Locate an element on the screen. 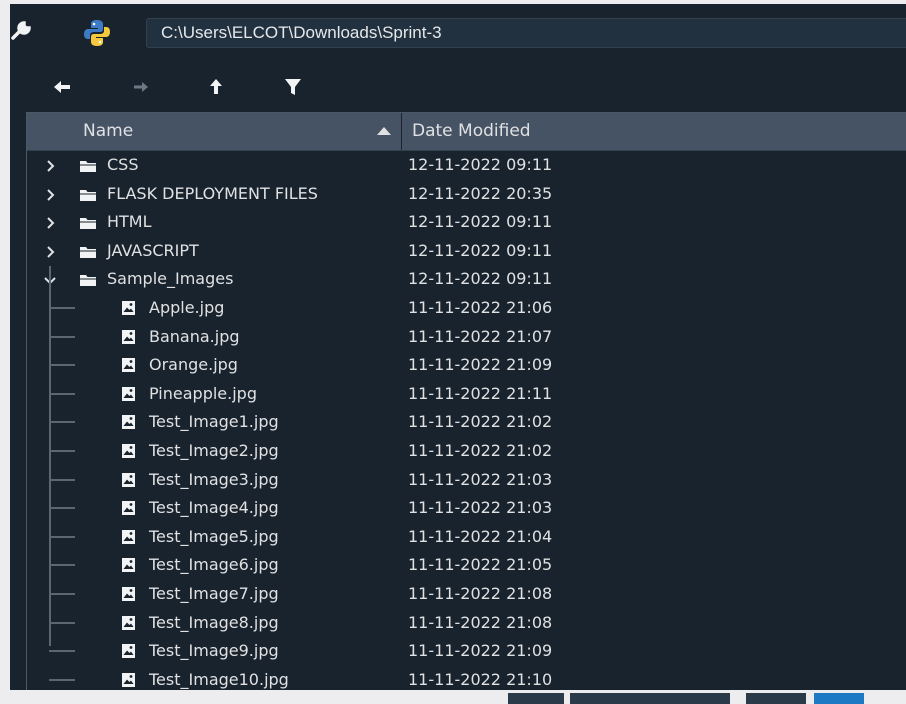 This screenshot has width=906, height=704. tree-row-file: Test_Image2.jpg 11-11-2022 21:02 is located at coordinates (466, 451).